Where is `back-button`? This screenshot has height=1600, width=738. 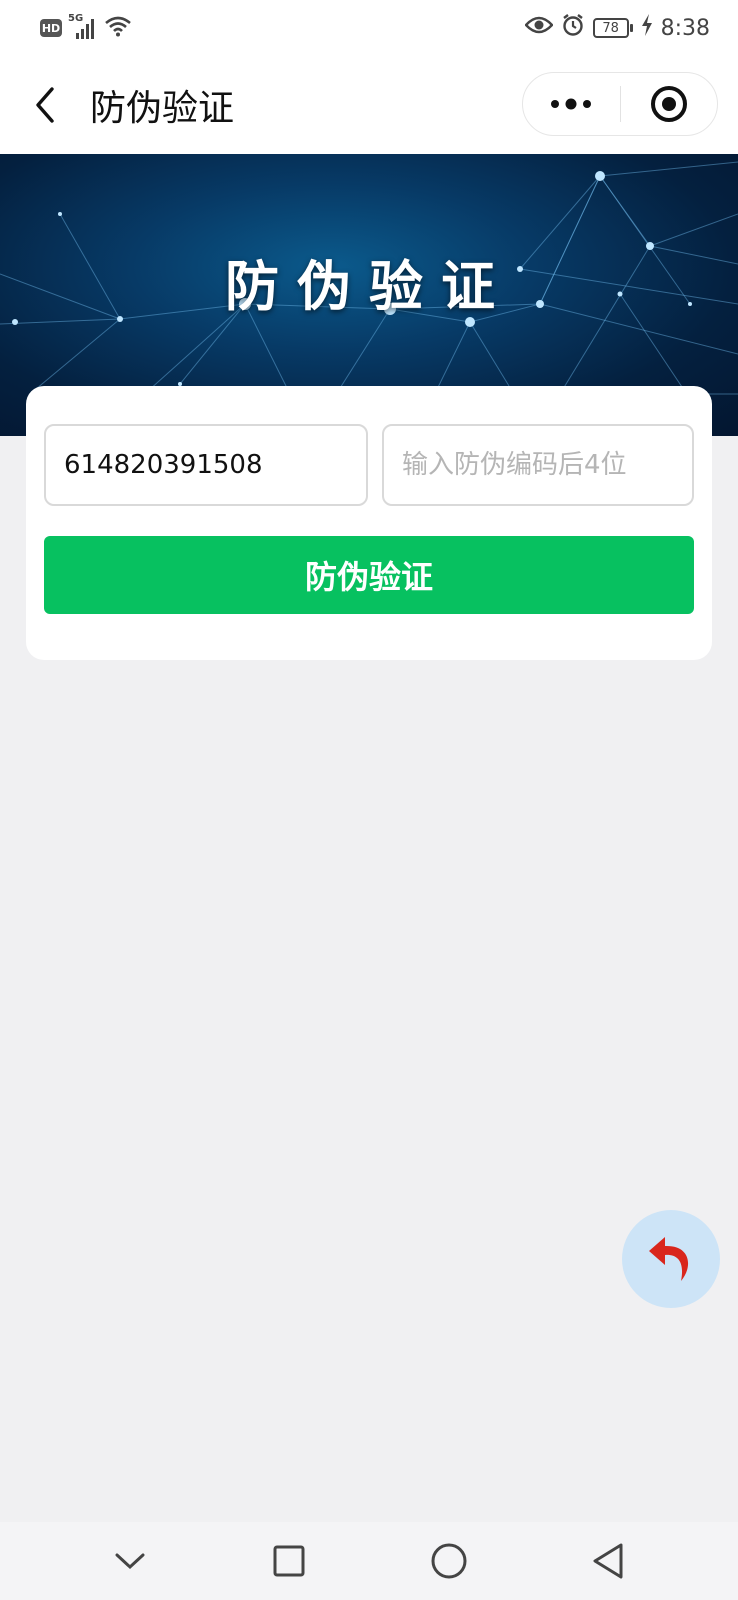
back-button is located at coordinates (45, 105).